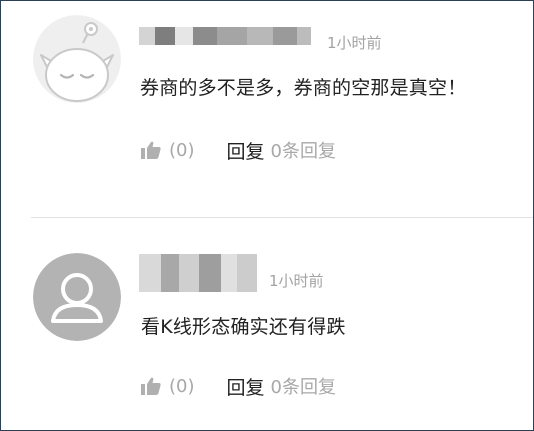 This screenshot has height=431, width=534. Describe the element at coordinates (282, 217) in the screenshot. I see `divider` at that location.